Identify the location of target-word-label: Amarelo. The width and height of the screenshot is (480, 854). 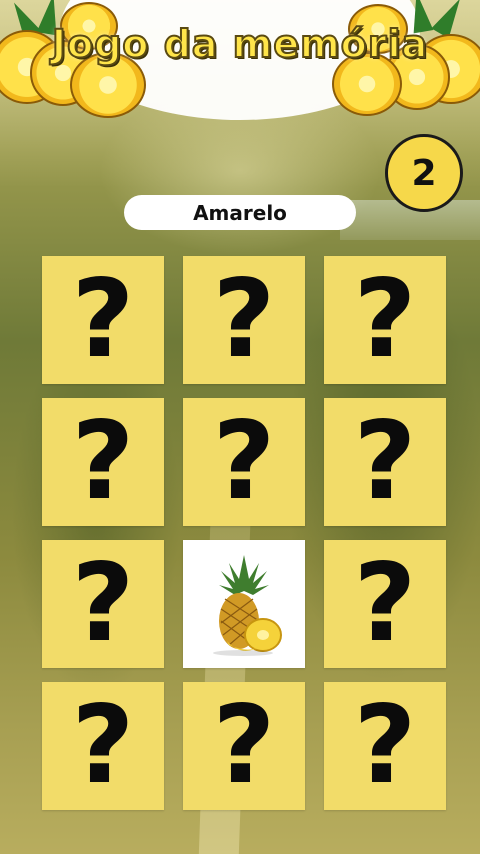
(240, 212).